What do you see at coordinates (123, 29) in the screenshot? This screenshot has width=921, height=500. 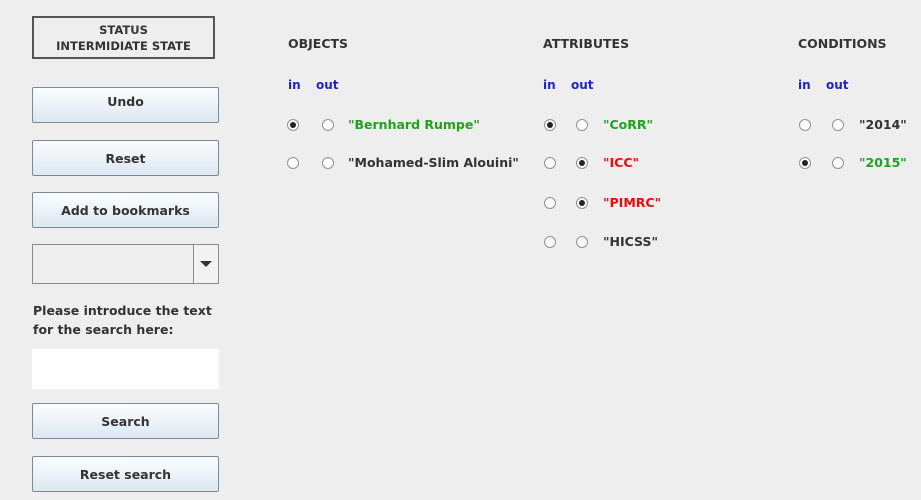 I see `status-title: STATUS` at bounding box center [123, 29].